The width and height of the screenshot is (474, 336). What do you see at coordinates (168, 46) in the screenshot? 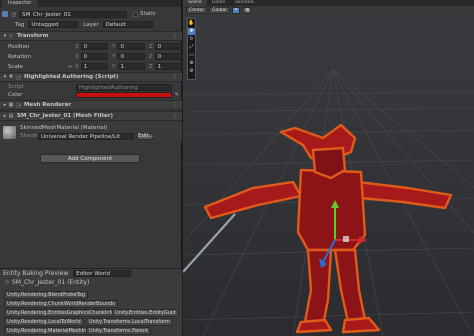
I see `position-z-field: 0` at bounding box center [168, 46].